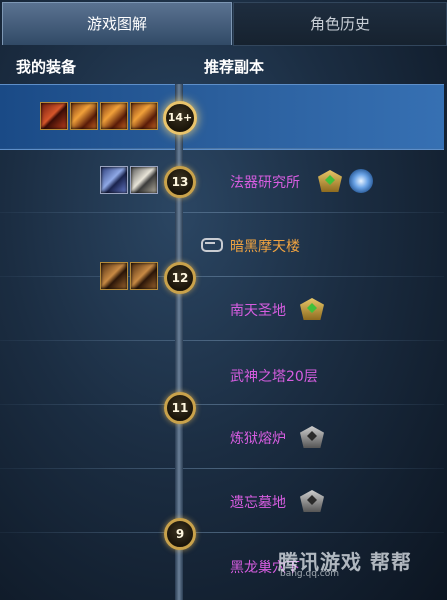 The width and height of the screenshot is (447, 600). Describe the element at coordinates (46, 67) in the screenshot. I see `equipment-column-header: 我的装备` at that location.